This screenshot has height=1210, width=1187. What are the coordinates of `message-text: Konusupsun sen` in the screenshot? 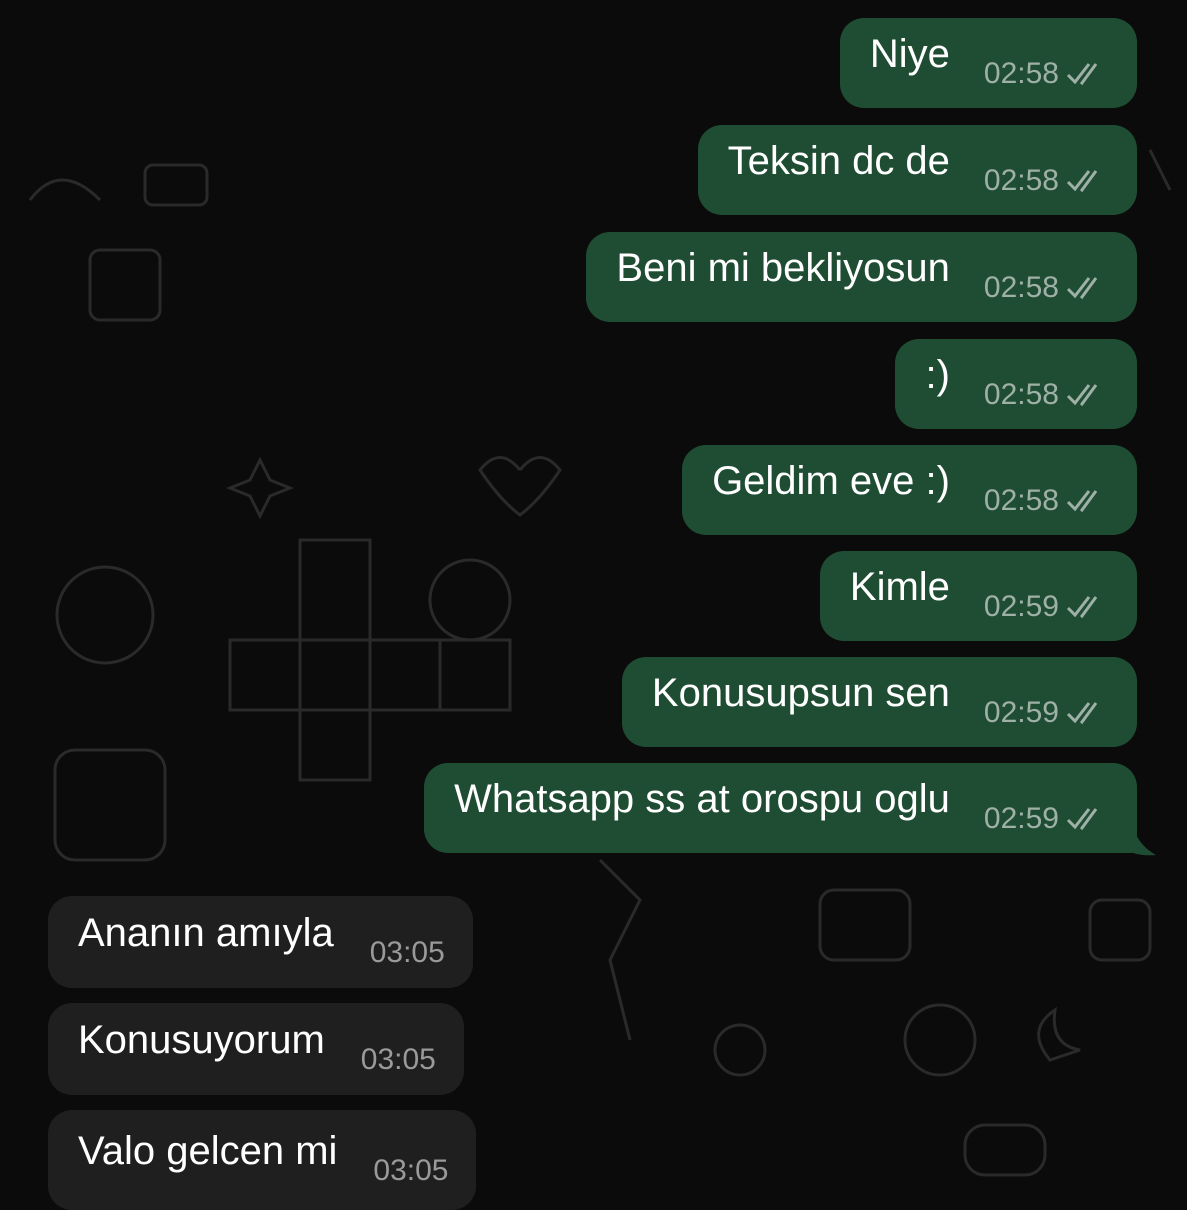 It's located at (800, 693).